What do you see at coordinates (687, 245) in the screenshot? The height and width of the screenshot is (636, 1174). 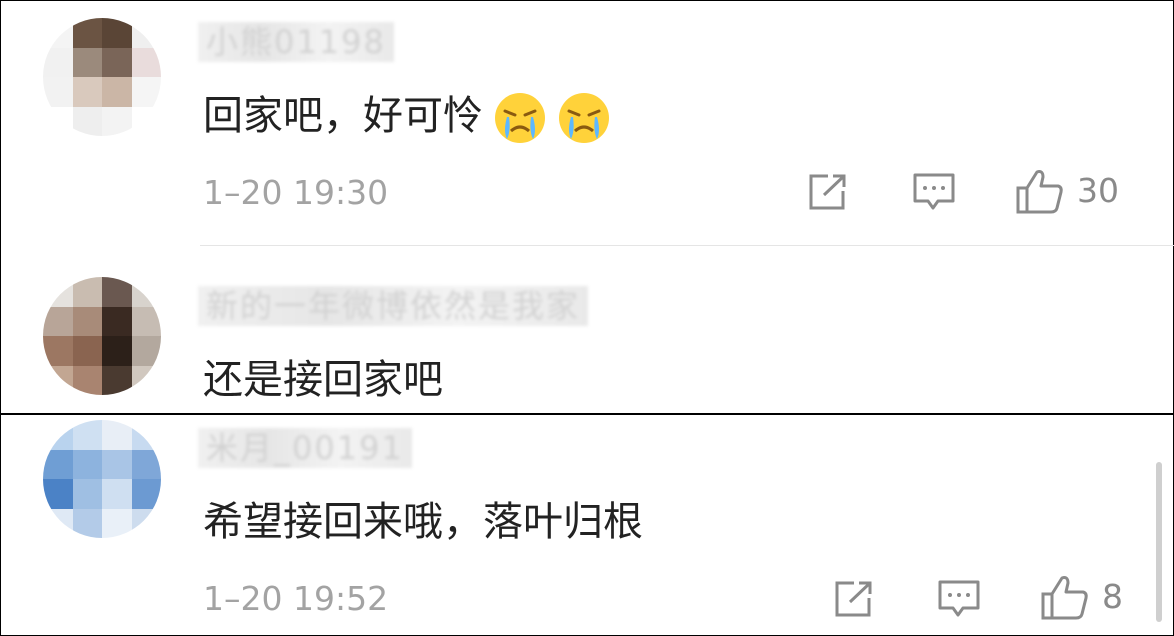 I see `divider` at bounding box center [687, 245].